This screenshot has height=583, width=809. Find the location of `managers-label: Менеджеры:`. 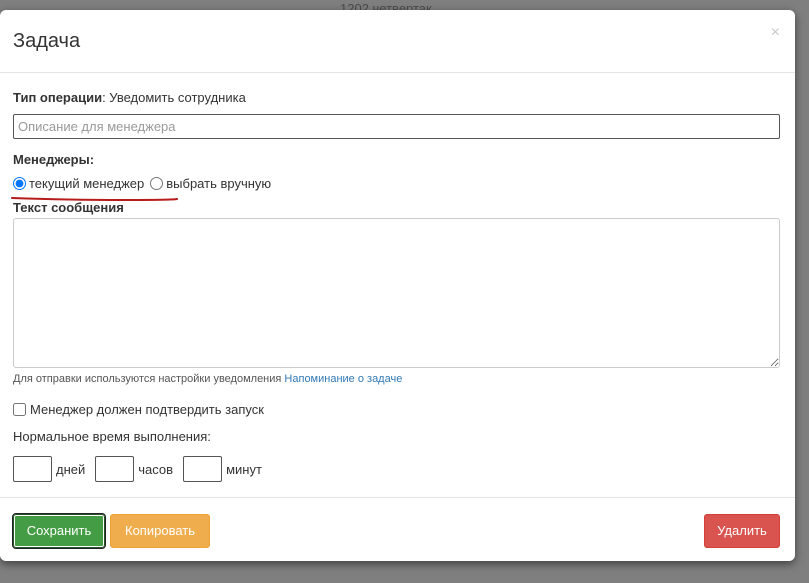

managers-label: Менеджеры: is located at coordinates (54, 159).